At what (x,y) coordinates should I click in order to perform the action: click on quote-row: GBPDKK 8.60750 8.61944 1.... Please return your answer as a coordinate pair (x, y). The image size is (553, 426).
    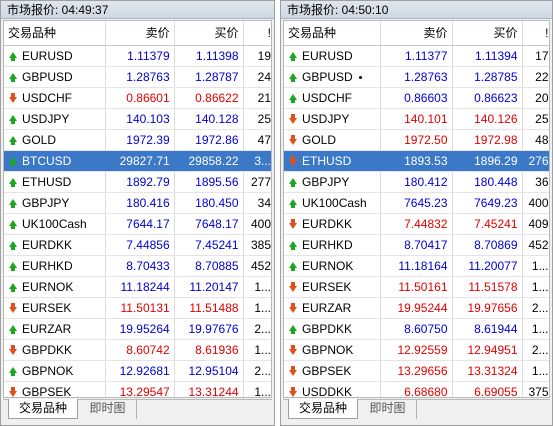
    Looking at the image, I should click on (416, 329).